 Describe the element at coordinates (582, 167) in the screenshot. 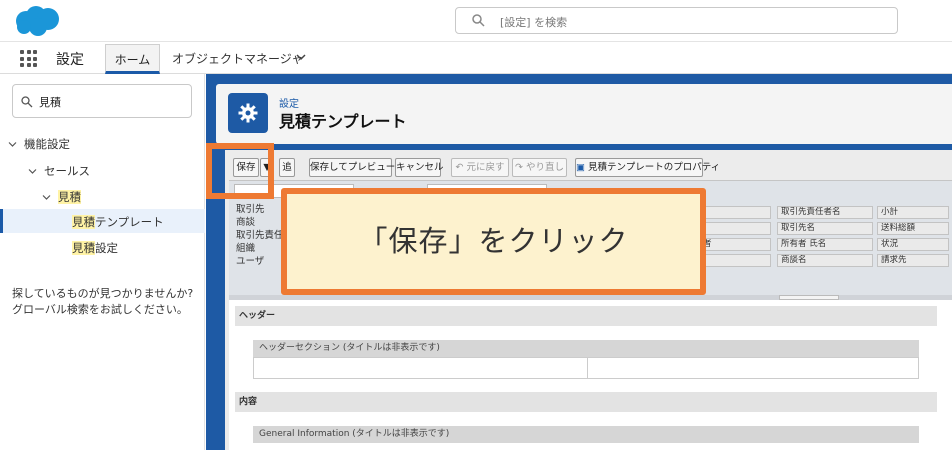

I see `properties-icon: ▣` at that location.